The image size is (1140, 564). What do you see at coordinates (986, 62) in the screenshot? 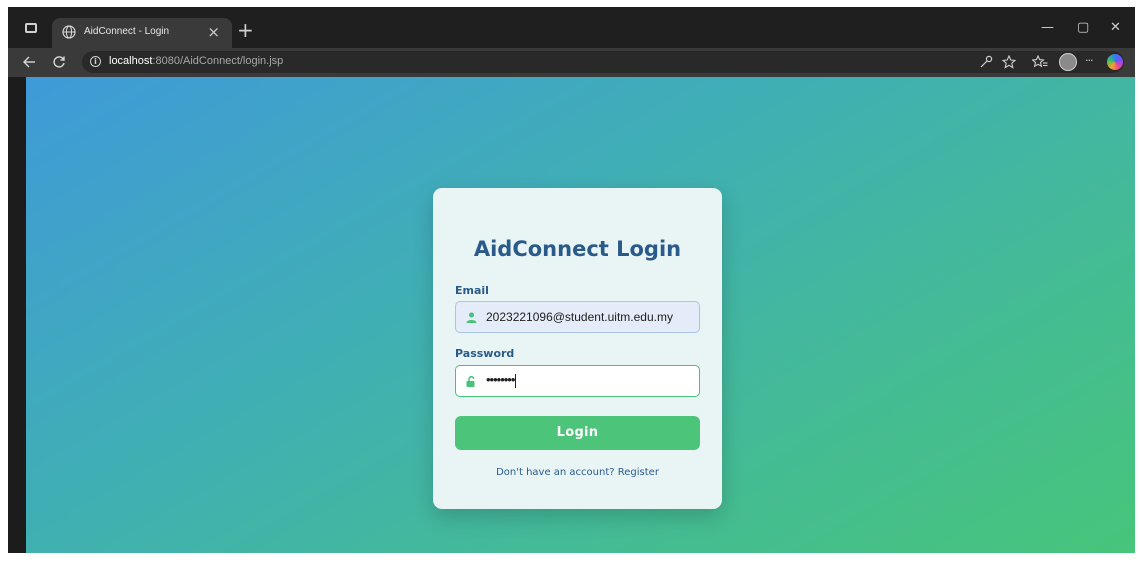
I see `key-icon` at bounding box center [986, 62].